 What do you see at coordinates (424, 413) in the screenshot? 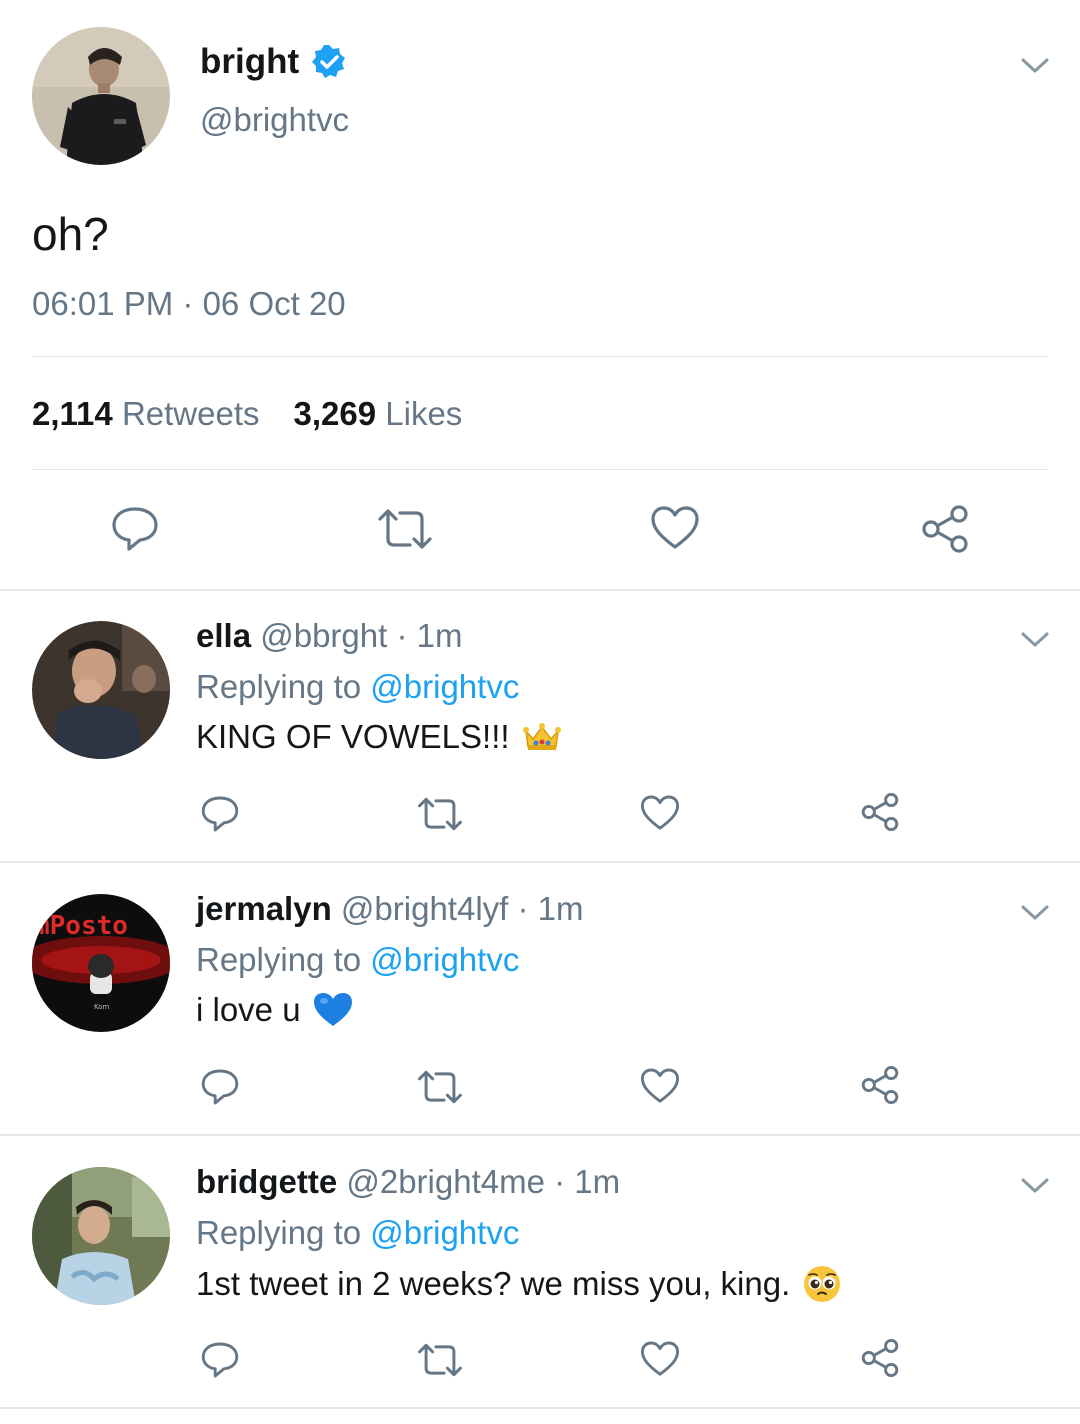
I see `likes-label: Likes` at bounding box center [424, 413].